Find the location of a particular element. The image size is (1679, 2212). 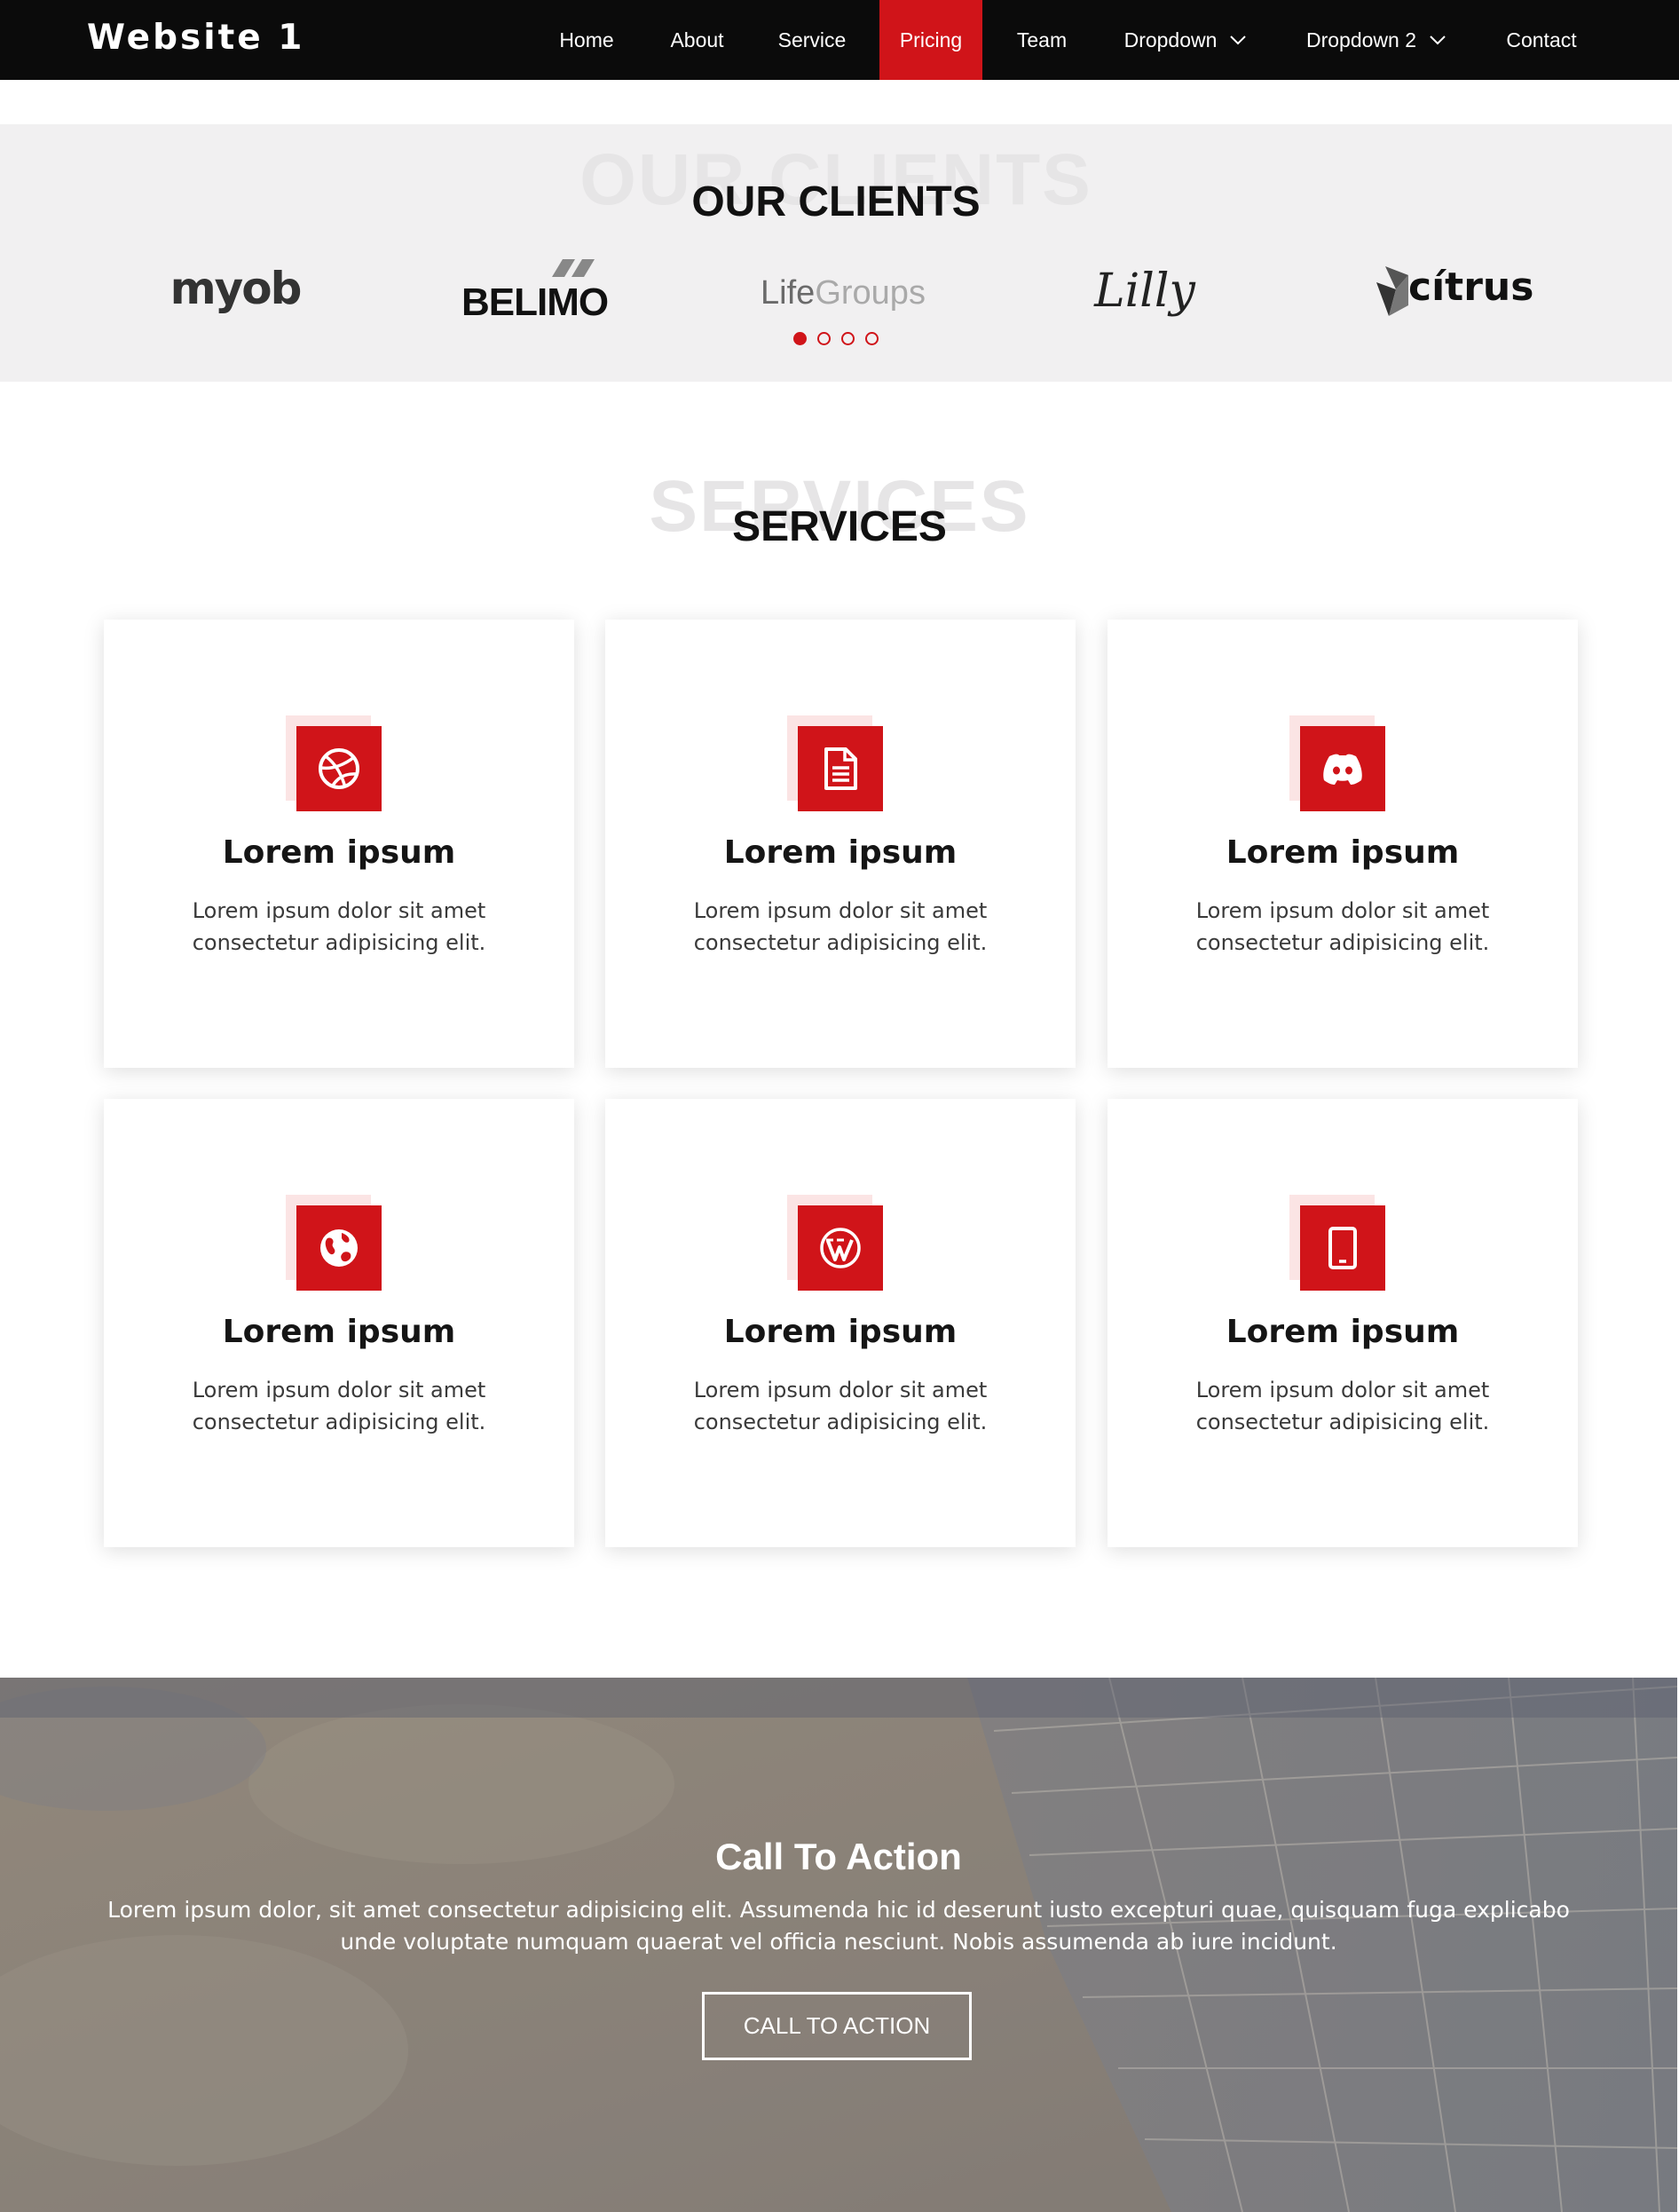

client-logo-citrus: cítrus is located at coordinates (1453, 291).